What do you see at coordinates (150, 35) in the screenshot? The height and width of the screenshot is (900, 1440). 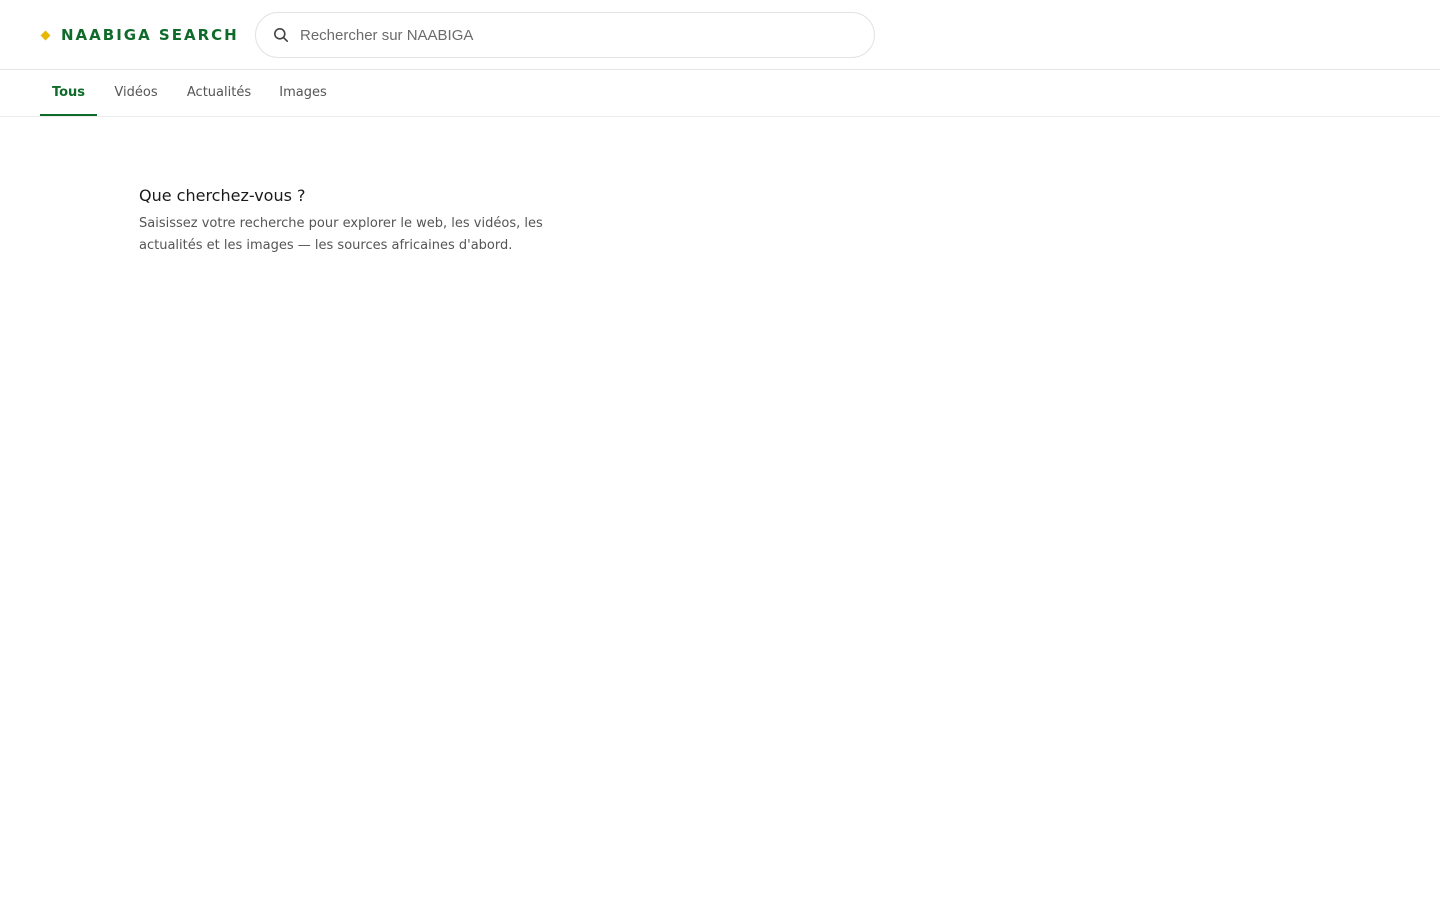 I see `logo-text: NAABIGA SEARCH` at bounding box center [150, 35].